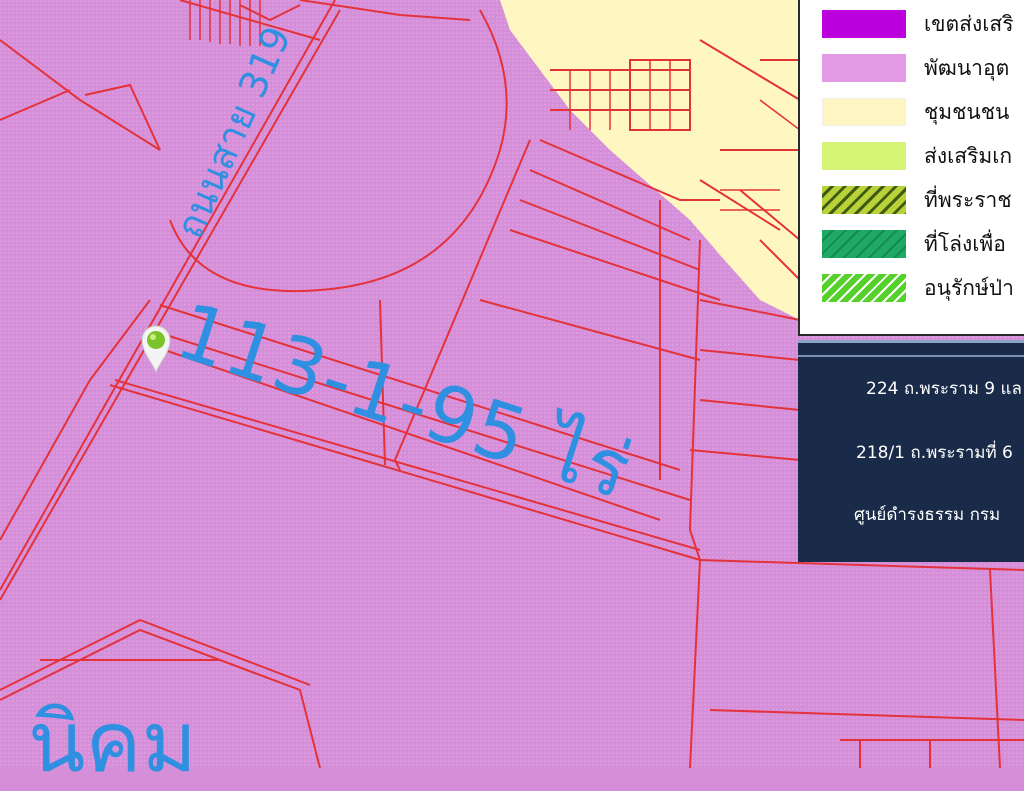 The height and width of the screenshot is (791, 1024). I want to click on legend-item: ที่พระราช, so click(917, 200).